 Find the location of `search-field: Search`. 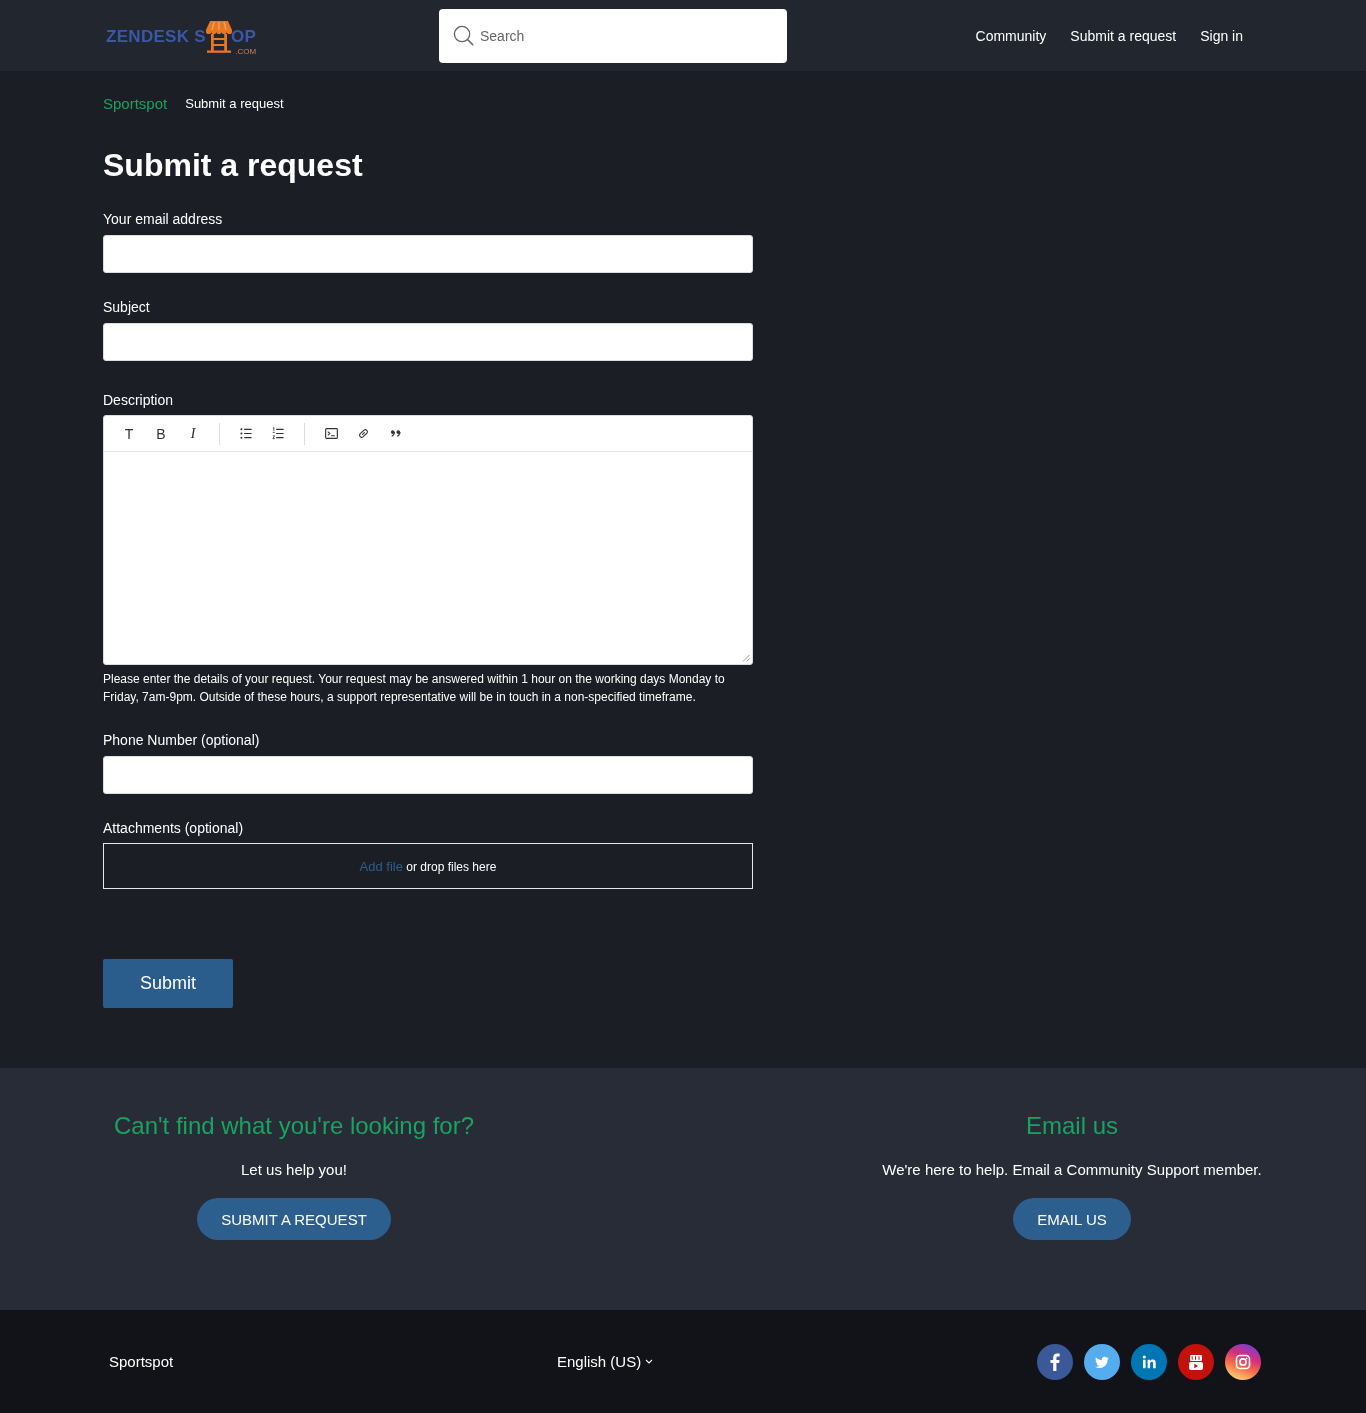

search-field: Search is located at coordinates (613, 35).